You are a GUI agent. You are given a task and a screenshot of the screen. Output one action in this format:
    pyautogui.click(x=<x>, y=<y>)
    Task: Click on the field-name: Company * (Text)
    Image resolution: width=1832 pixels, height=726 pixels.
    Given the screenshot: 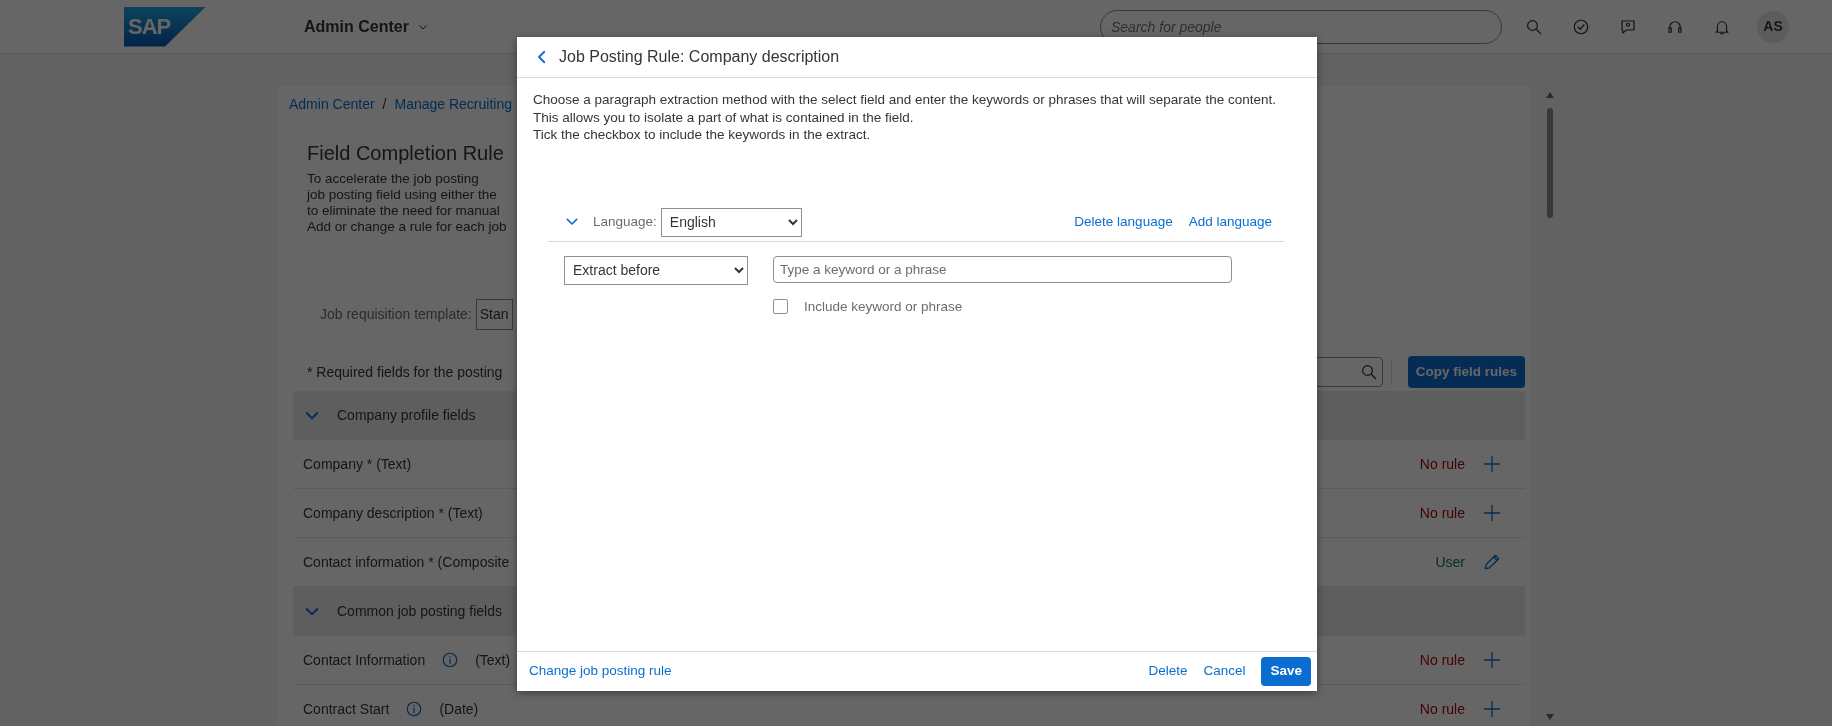 What is the action you would take?
    pyautogui.click(x=357, y=464)
    